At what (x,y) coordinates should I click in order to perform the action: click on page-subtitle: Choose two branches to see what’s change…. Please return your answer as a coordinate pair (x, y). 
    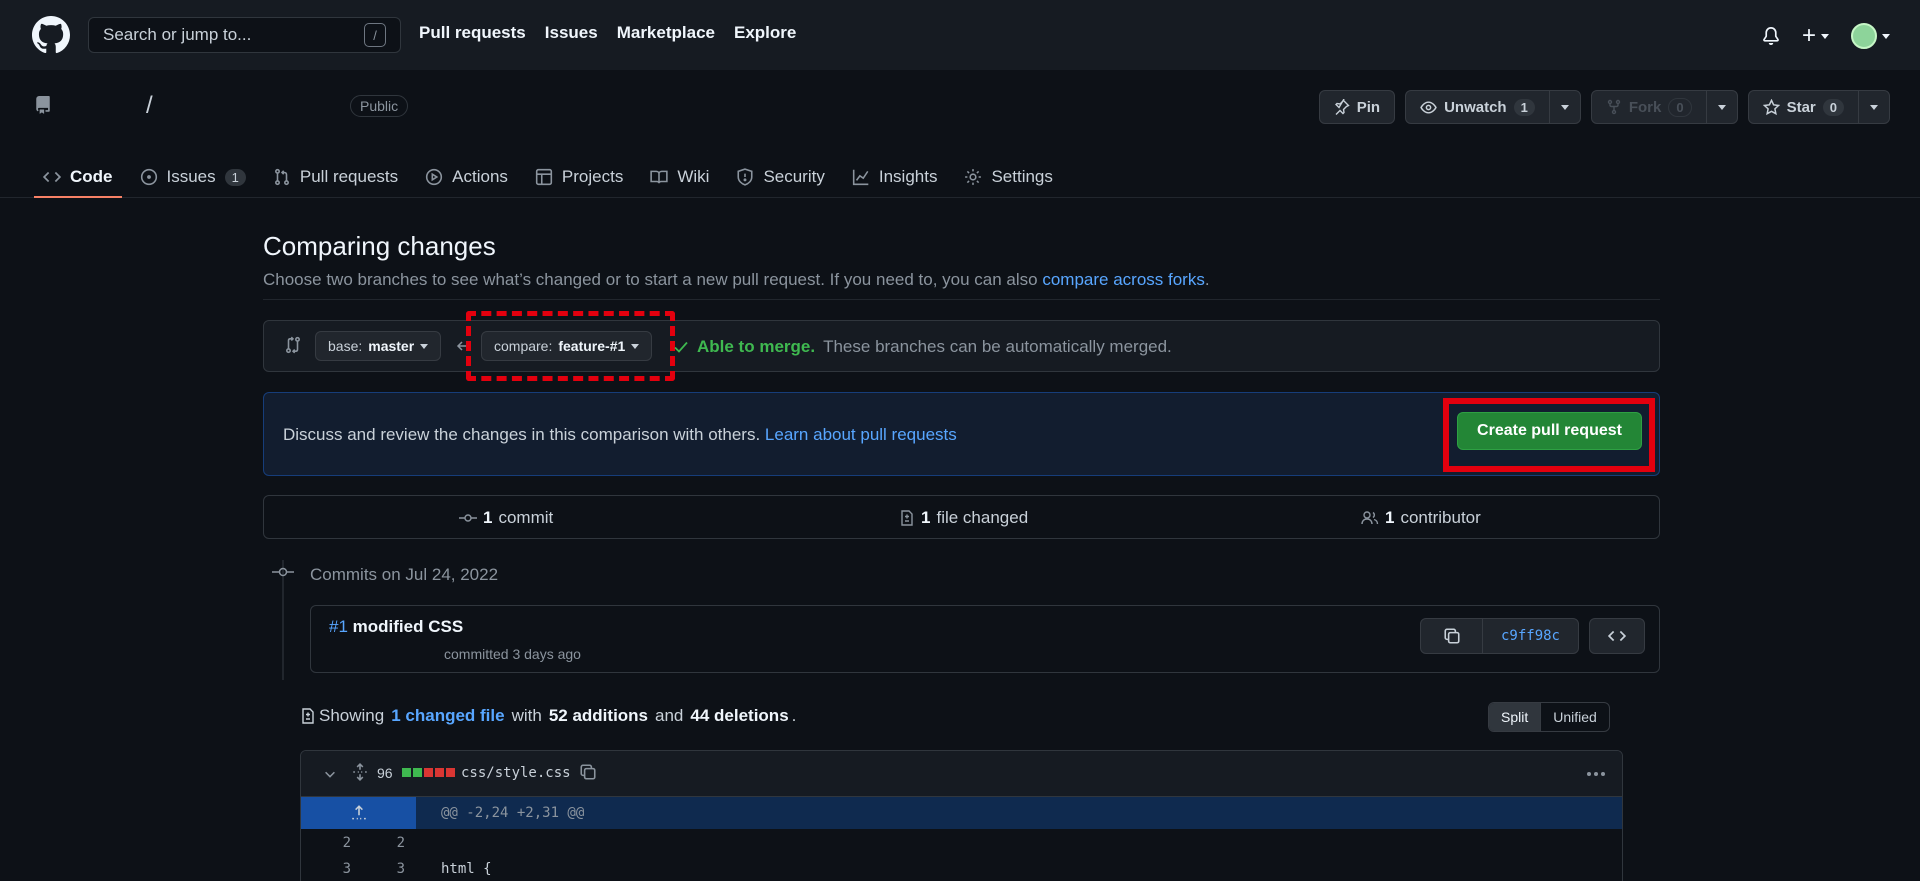
    Looking at the image, I should click on (736, 280).